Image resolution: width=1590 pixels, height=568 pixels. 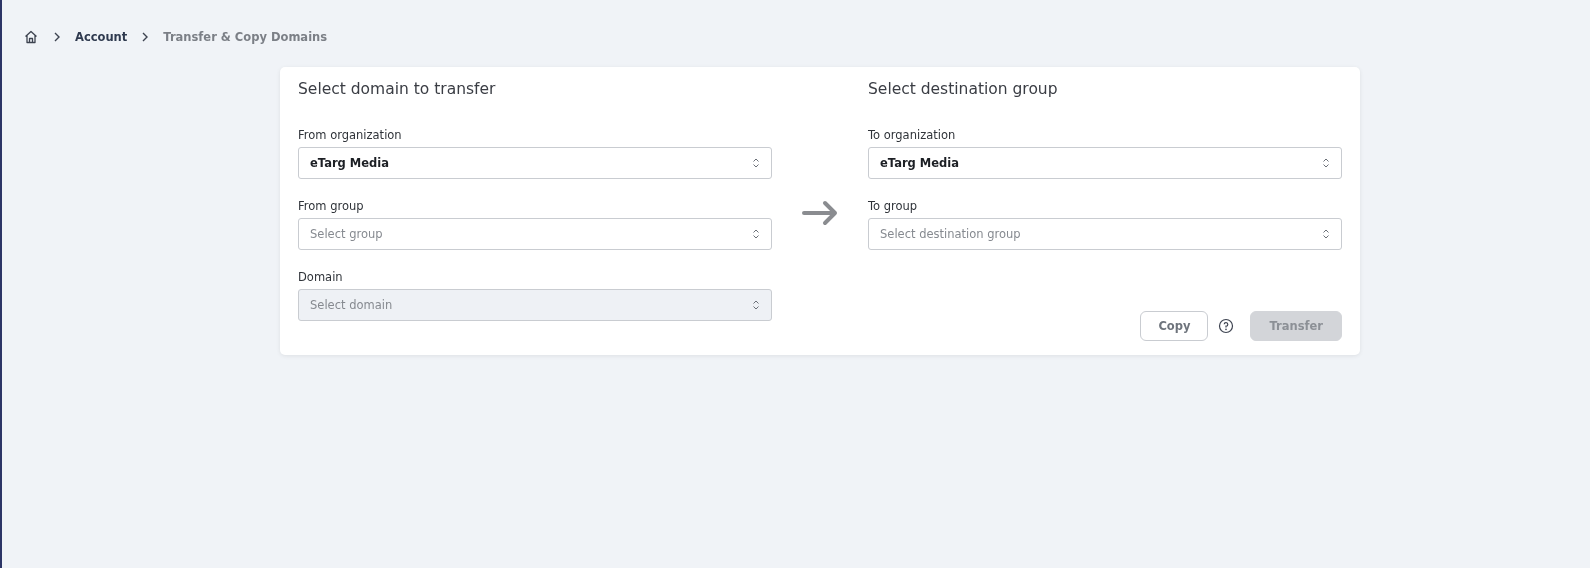 I want to click on section-title: Select destination group, so click(x=963, y=90).